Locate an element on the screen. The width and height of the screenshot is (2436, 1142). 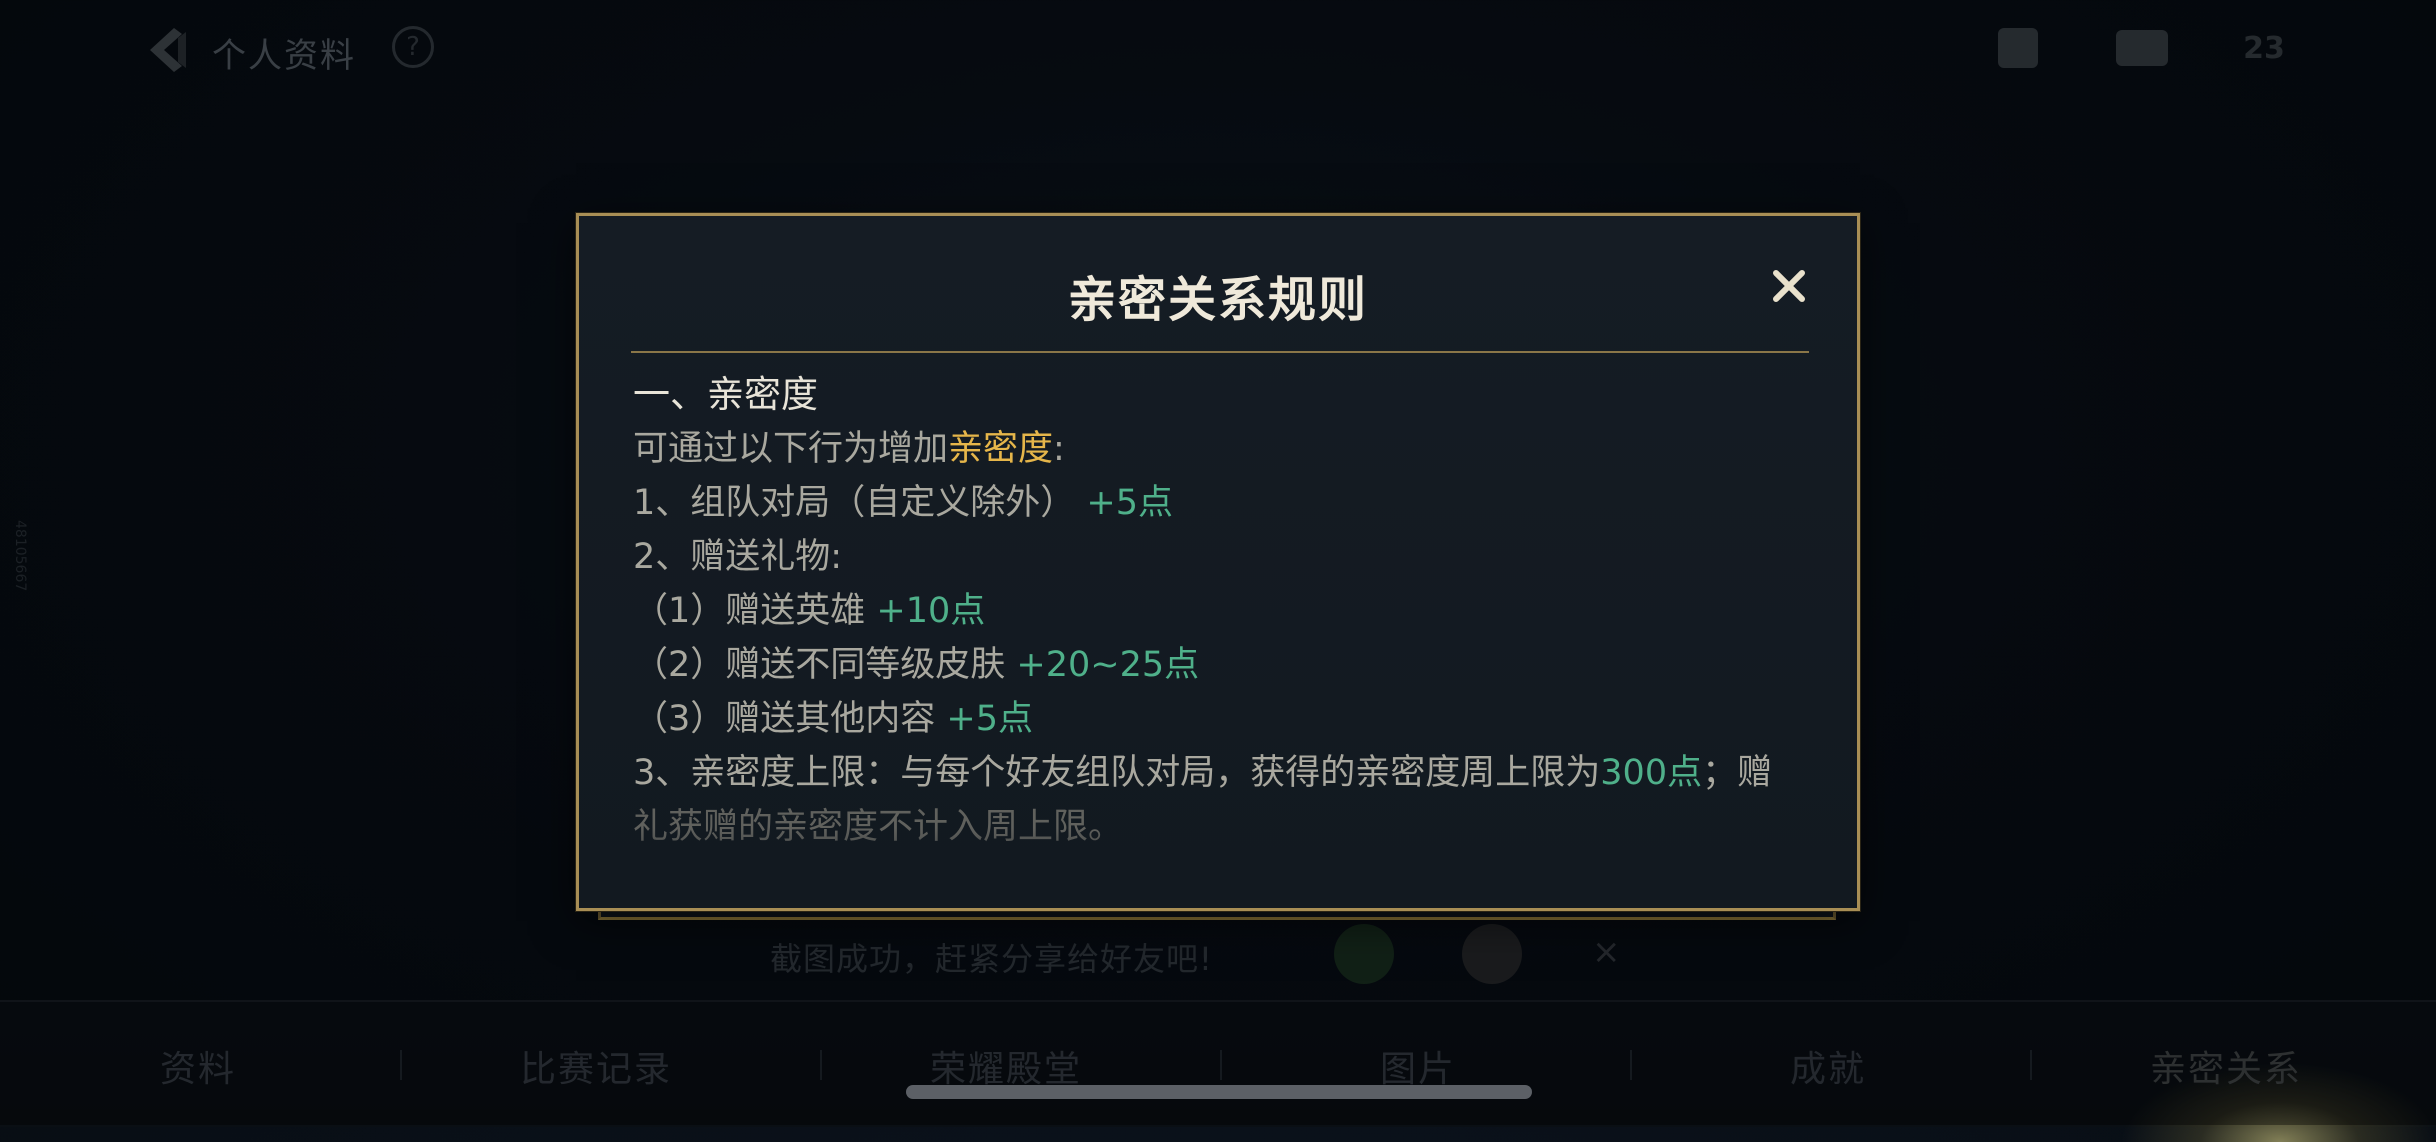
dialog-title: 亲密关系规则 is located at coordinates (1217, 300).